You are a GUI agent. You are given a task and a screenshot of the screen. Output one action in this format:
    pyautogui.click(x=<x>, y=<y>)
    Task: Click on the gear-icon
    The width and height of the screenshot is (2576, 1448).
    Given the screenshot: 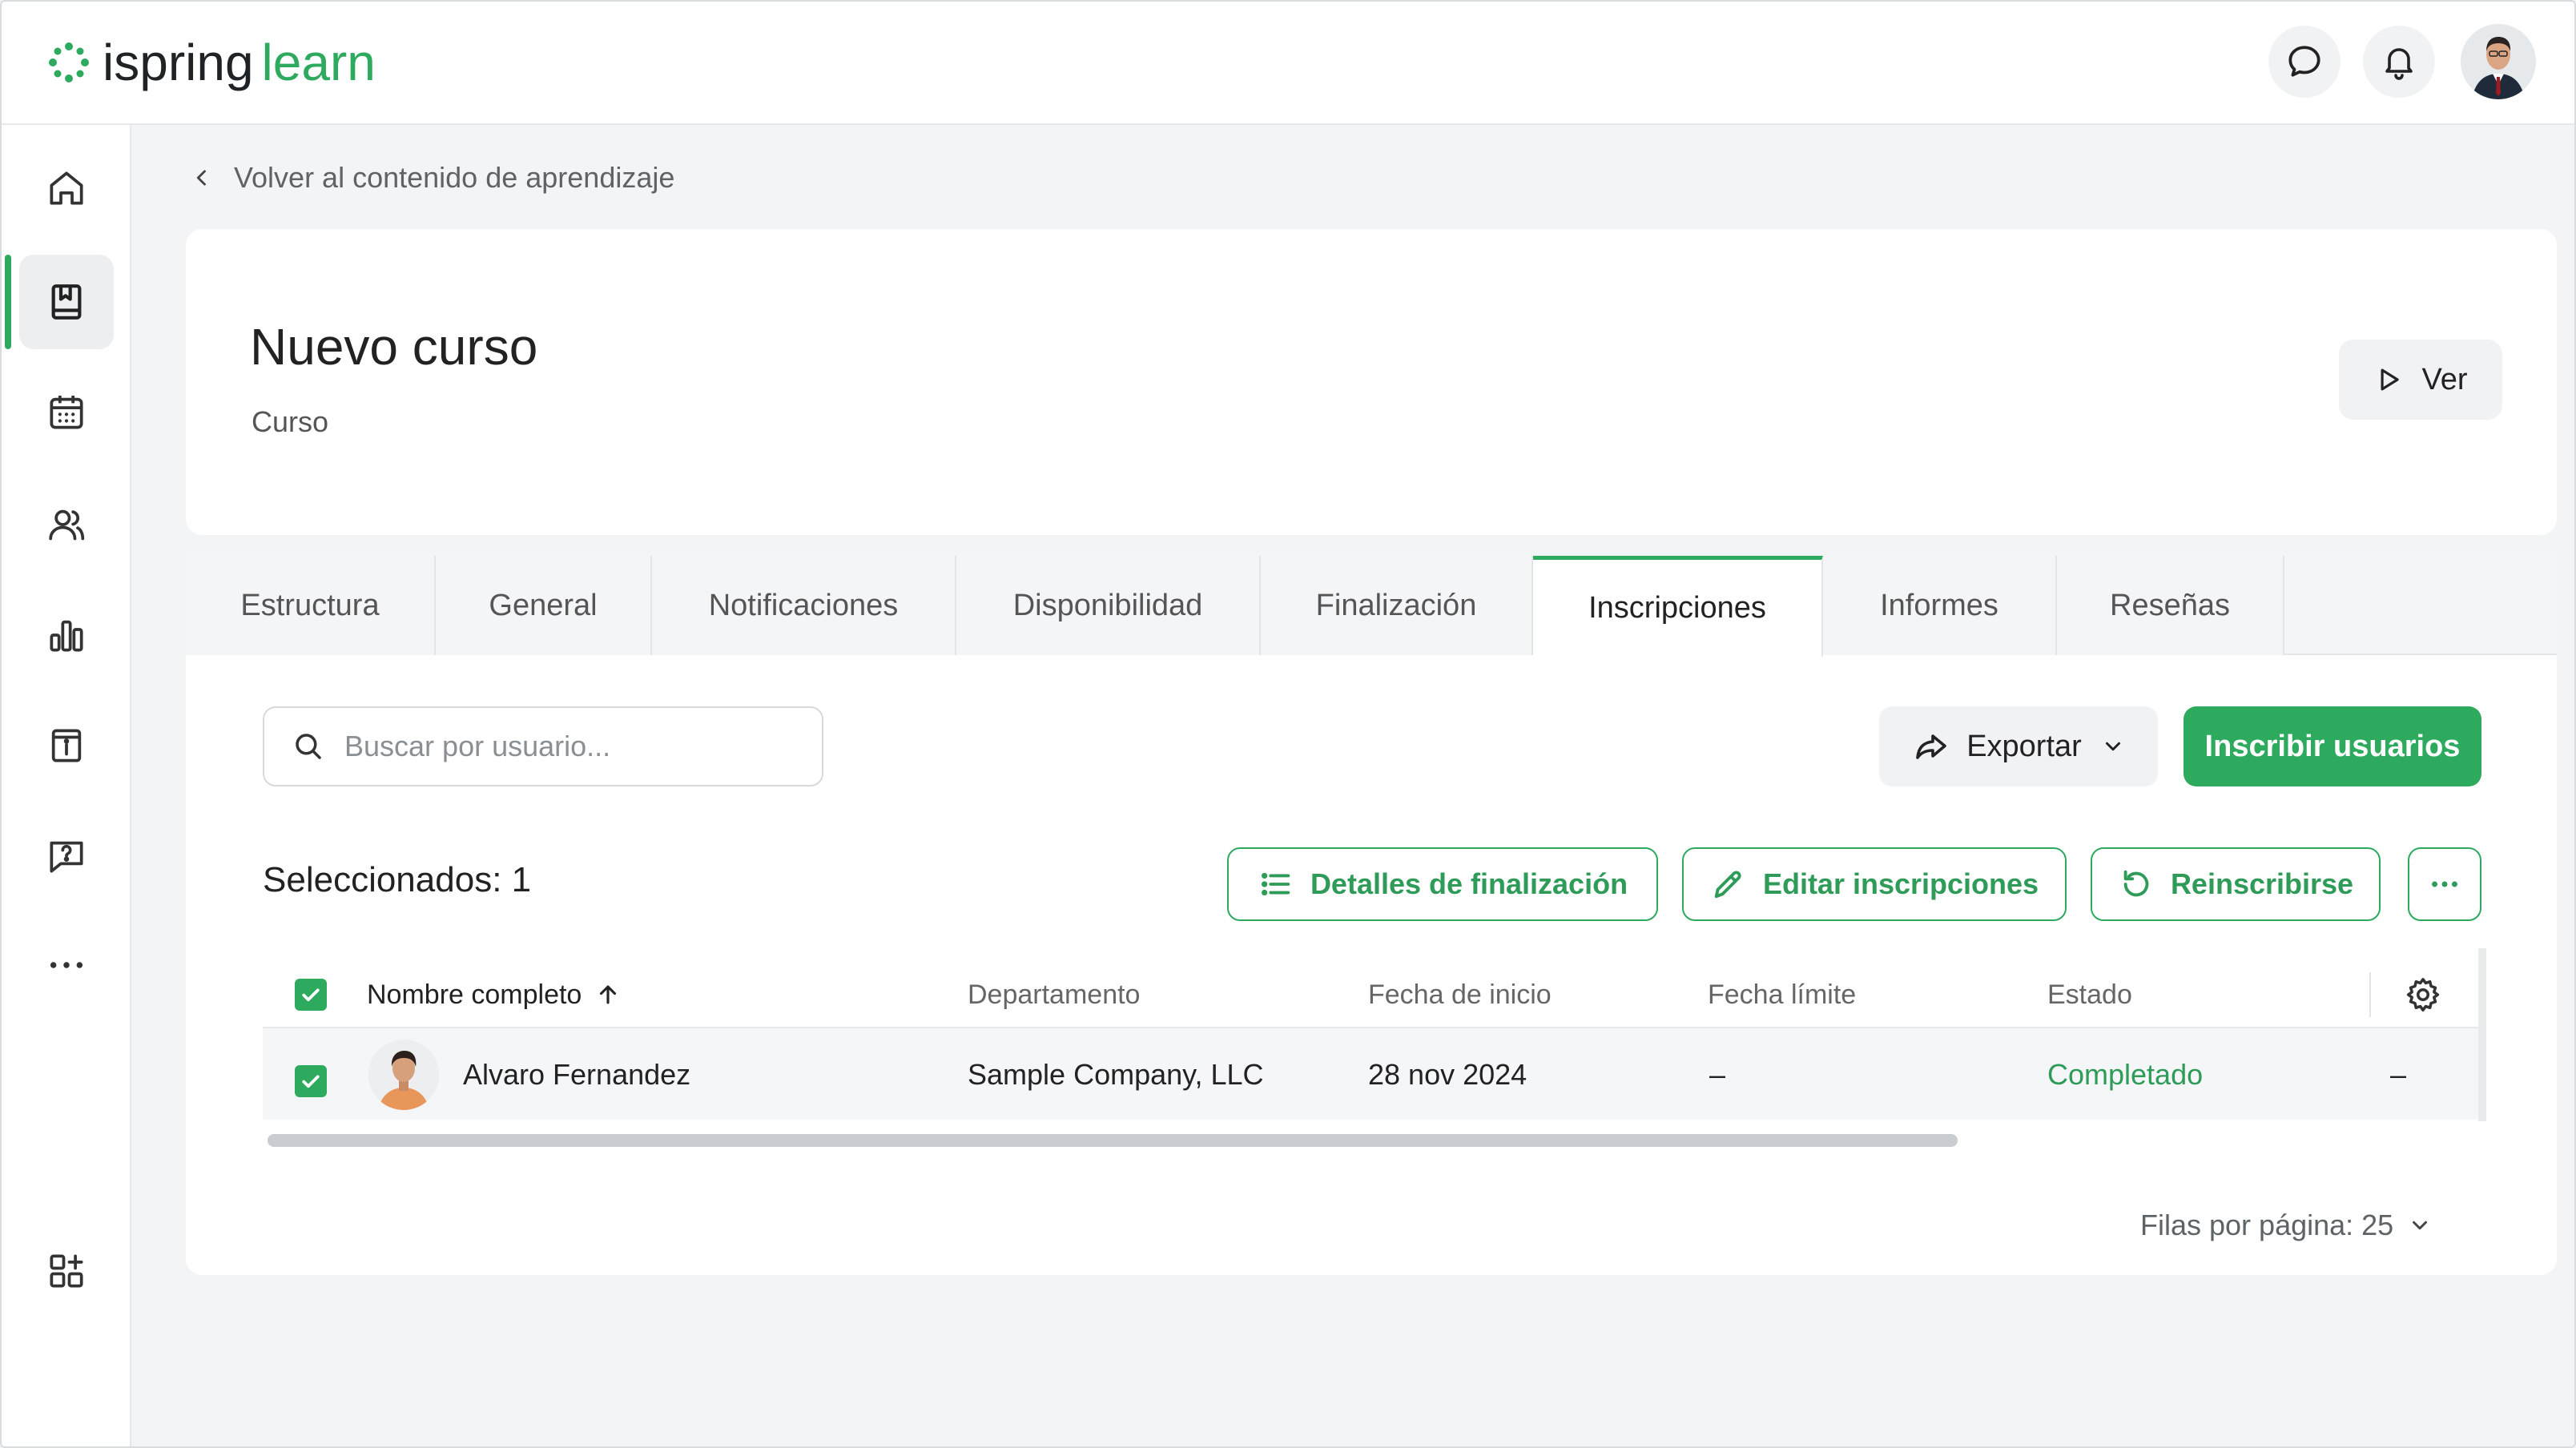 What is the action you would take?
    pyautogui.click(x=2423, y=995)
    